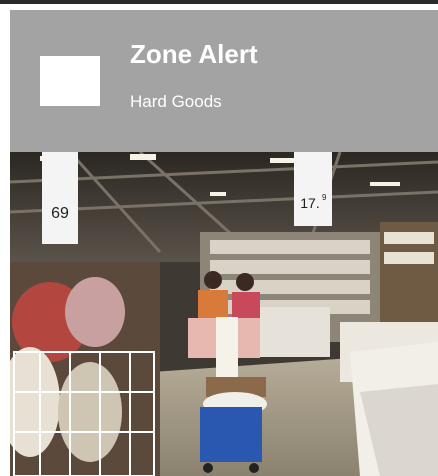  What do you see at coordinates (176, 101) in the screenshot?
I see `alert-subtitle: Hard Goods` at bounding box center [176, 101].